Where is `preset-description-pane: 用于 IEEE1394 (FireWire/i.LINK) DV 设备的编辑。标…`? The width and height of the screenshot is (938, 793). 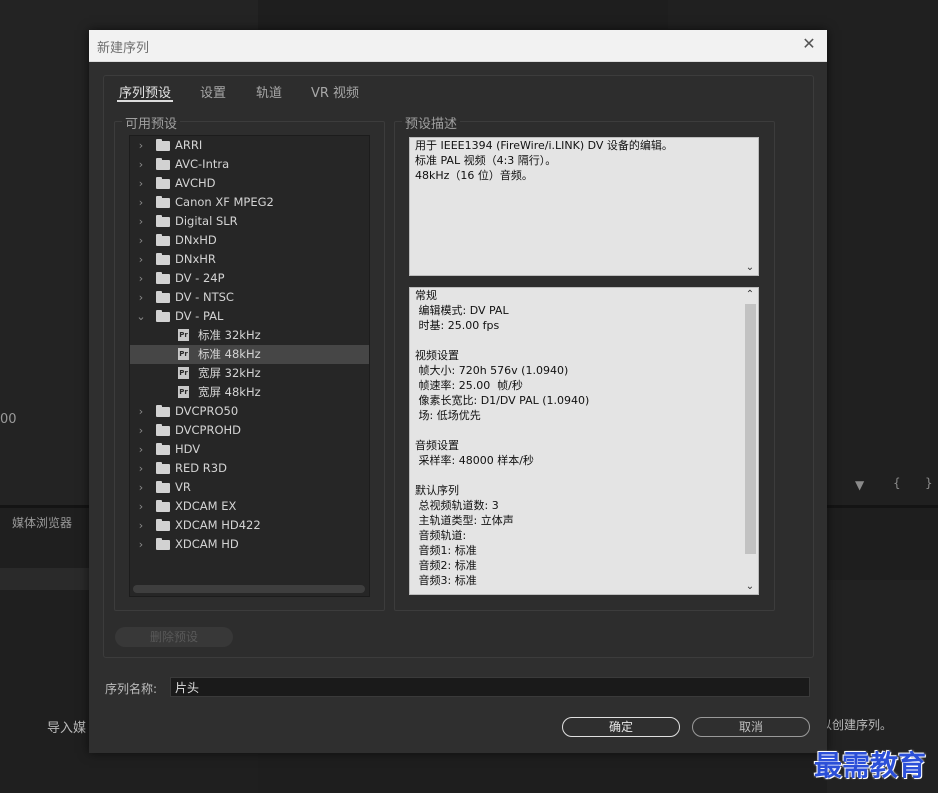 preset-description-pane: 用于 IEEE1394 (FireWire/i.LINK) DV 设备的编辑。标… is located at coordinates (584, 206).